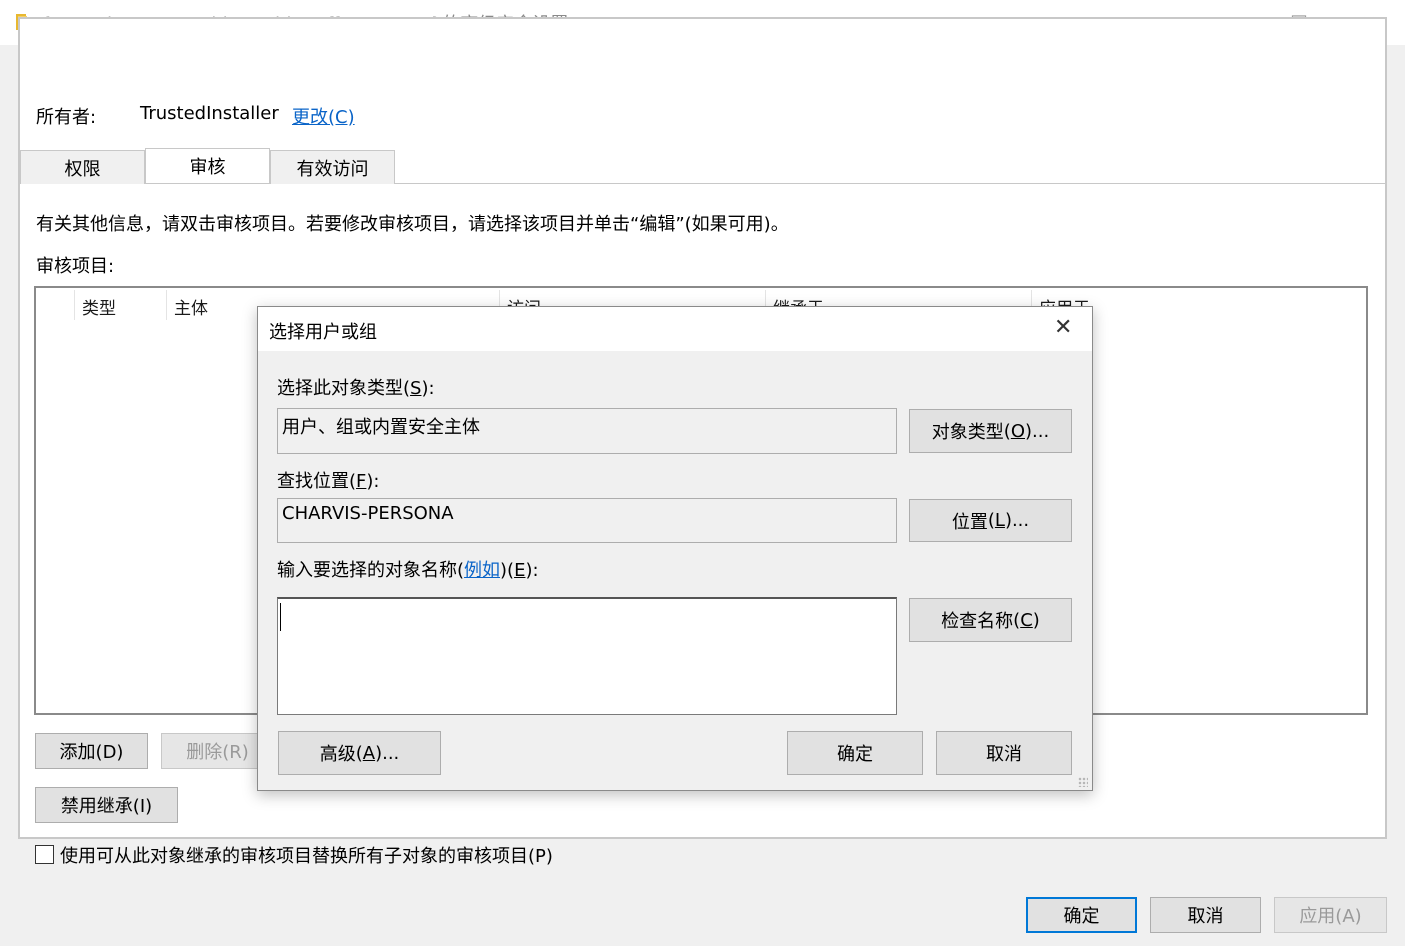 This screenshot has width=1405, height=946. Describe the element at coordinates (280, 617) in the screenshot. I see `text-caret` at that location.